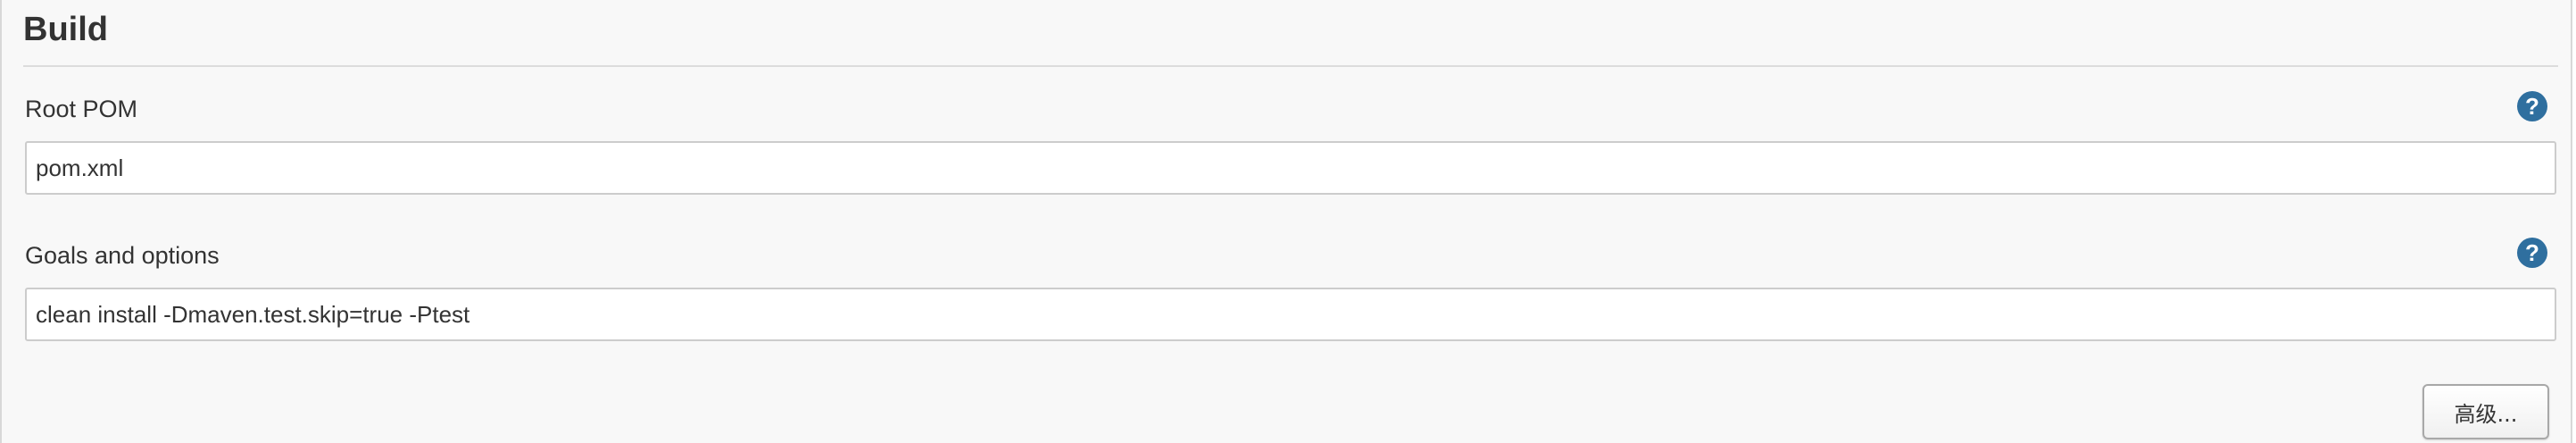 The image size is (2576, 443). Describe the element at coordinates (1290, 66) in the screenshot. I see `section-divider` at that location.